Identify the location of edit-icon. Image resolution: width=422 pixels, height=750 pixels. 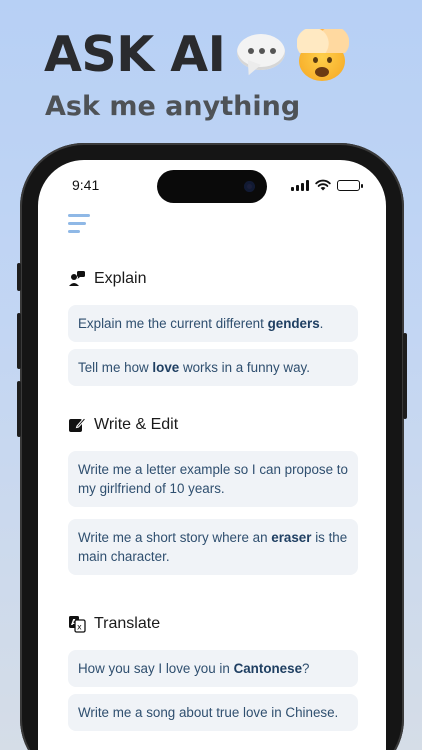
(77, 425).